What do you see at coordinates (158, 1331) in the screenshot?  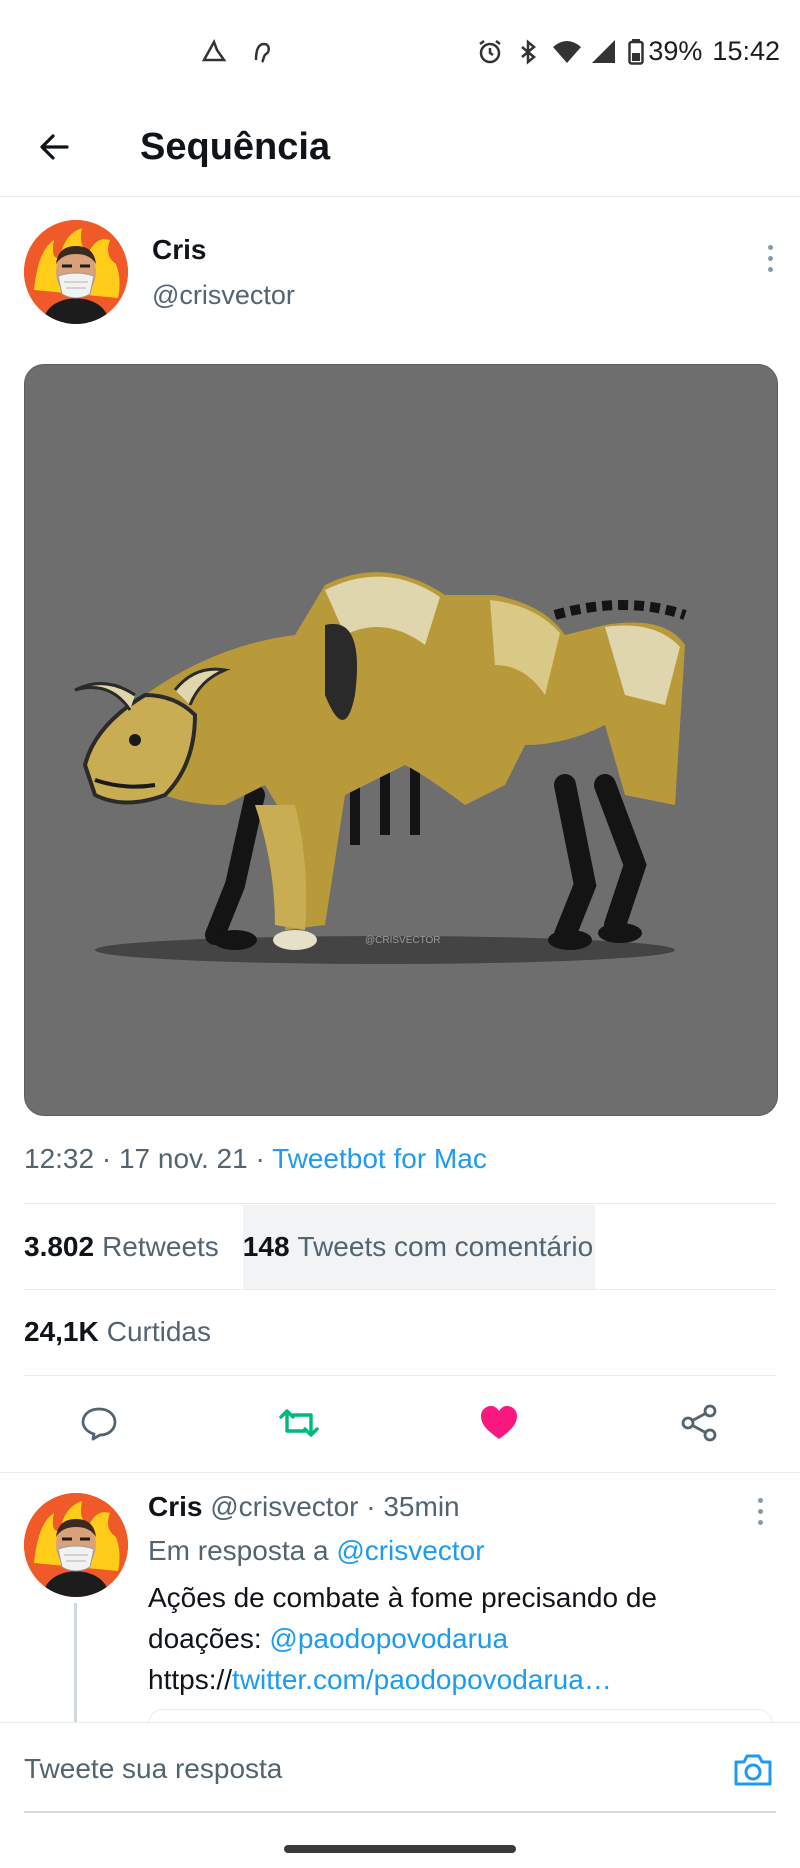 I see `likes-label: Curtidas` at bounding box center [158, 1331].